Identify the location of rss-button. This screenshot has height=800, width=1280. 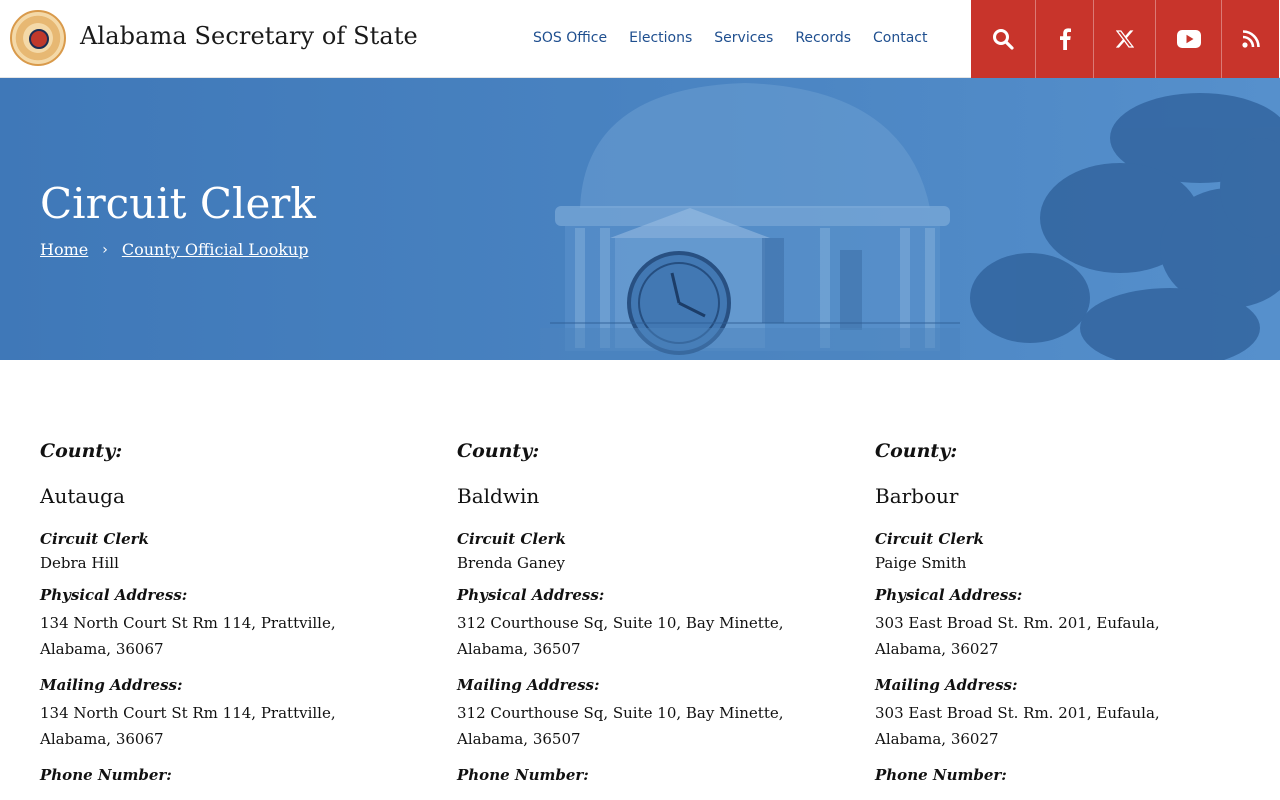
(1250, 39).